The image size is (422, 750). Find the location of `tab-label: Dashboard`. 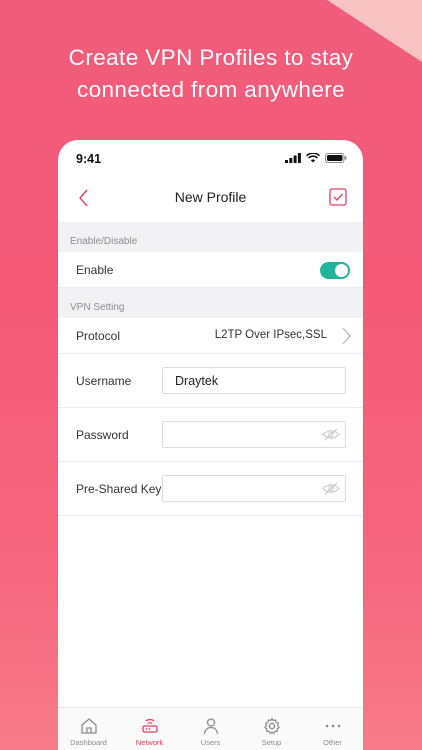

tab-label: Dashboard is located at coordinates (88, 742).